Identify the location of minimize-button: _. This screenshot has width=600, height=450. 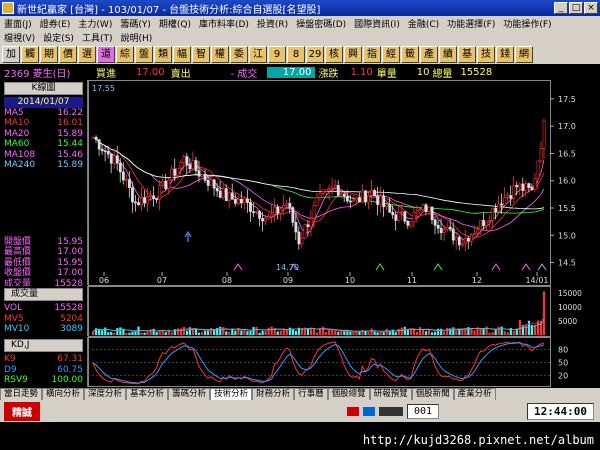
(561, 8).